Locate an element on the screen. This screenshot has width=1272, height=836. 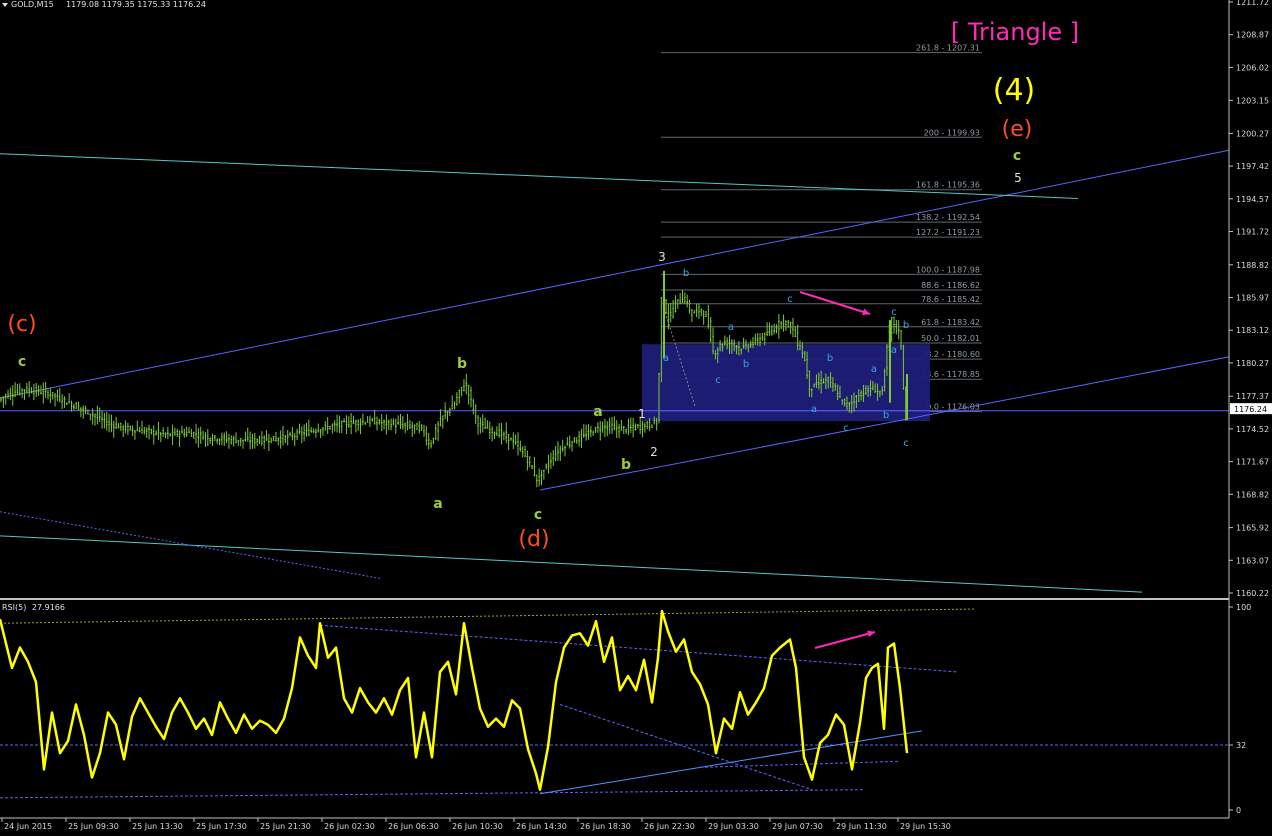
rsi-descending-guide is located at coordinates (639, 648).